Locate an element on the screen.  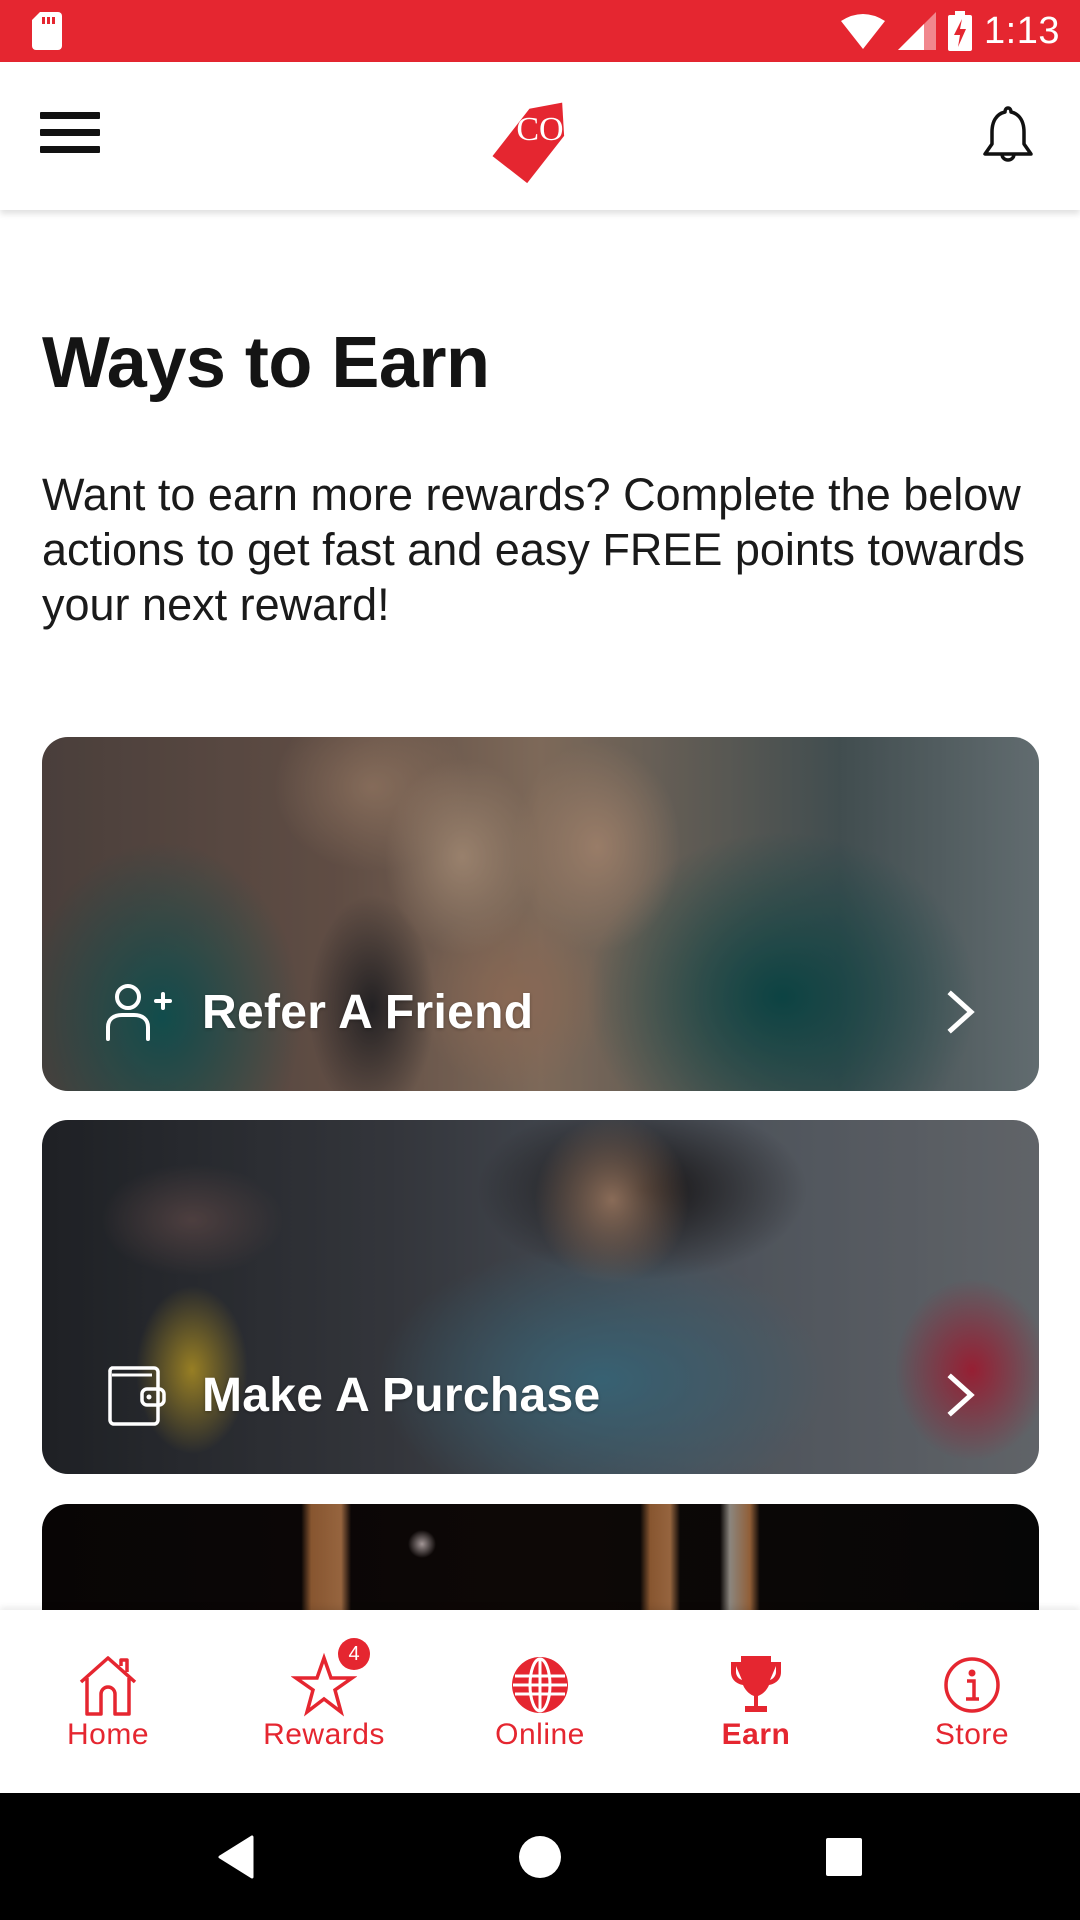
bell-icon is located at coordinates (1008, 136).